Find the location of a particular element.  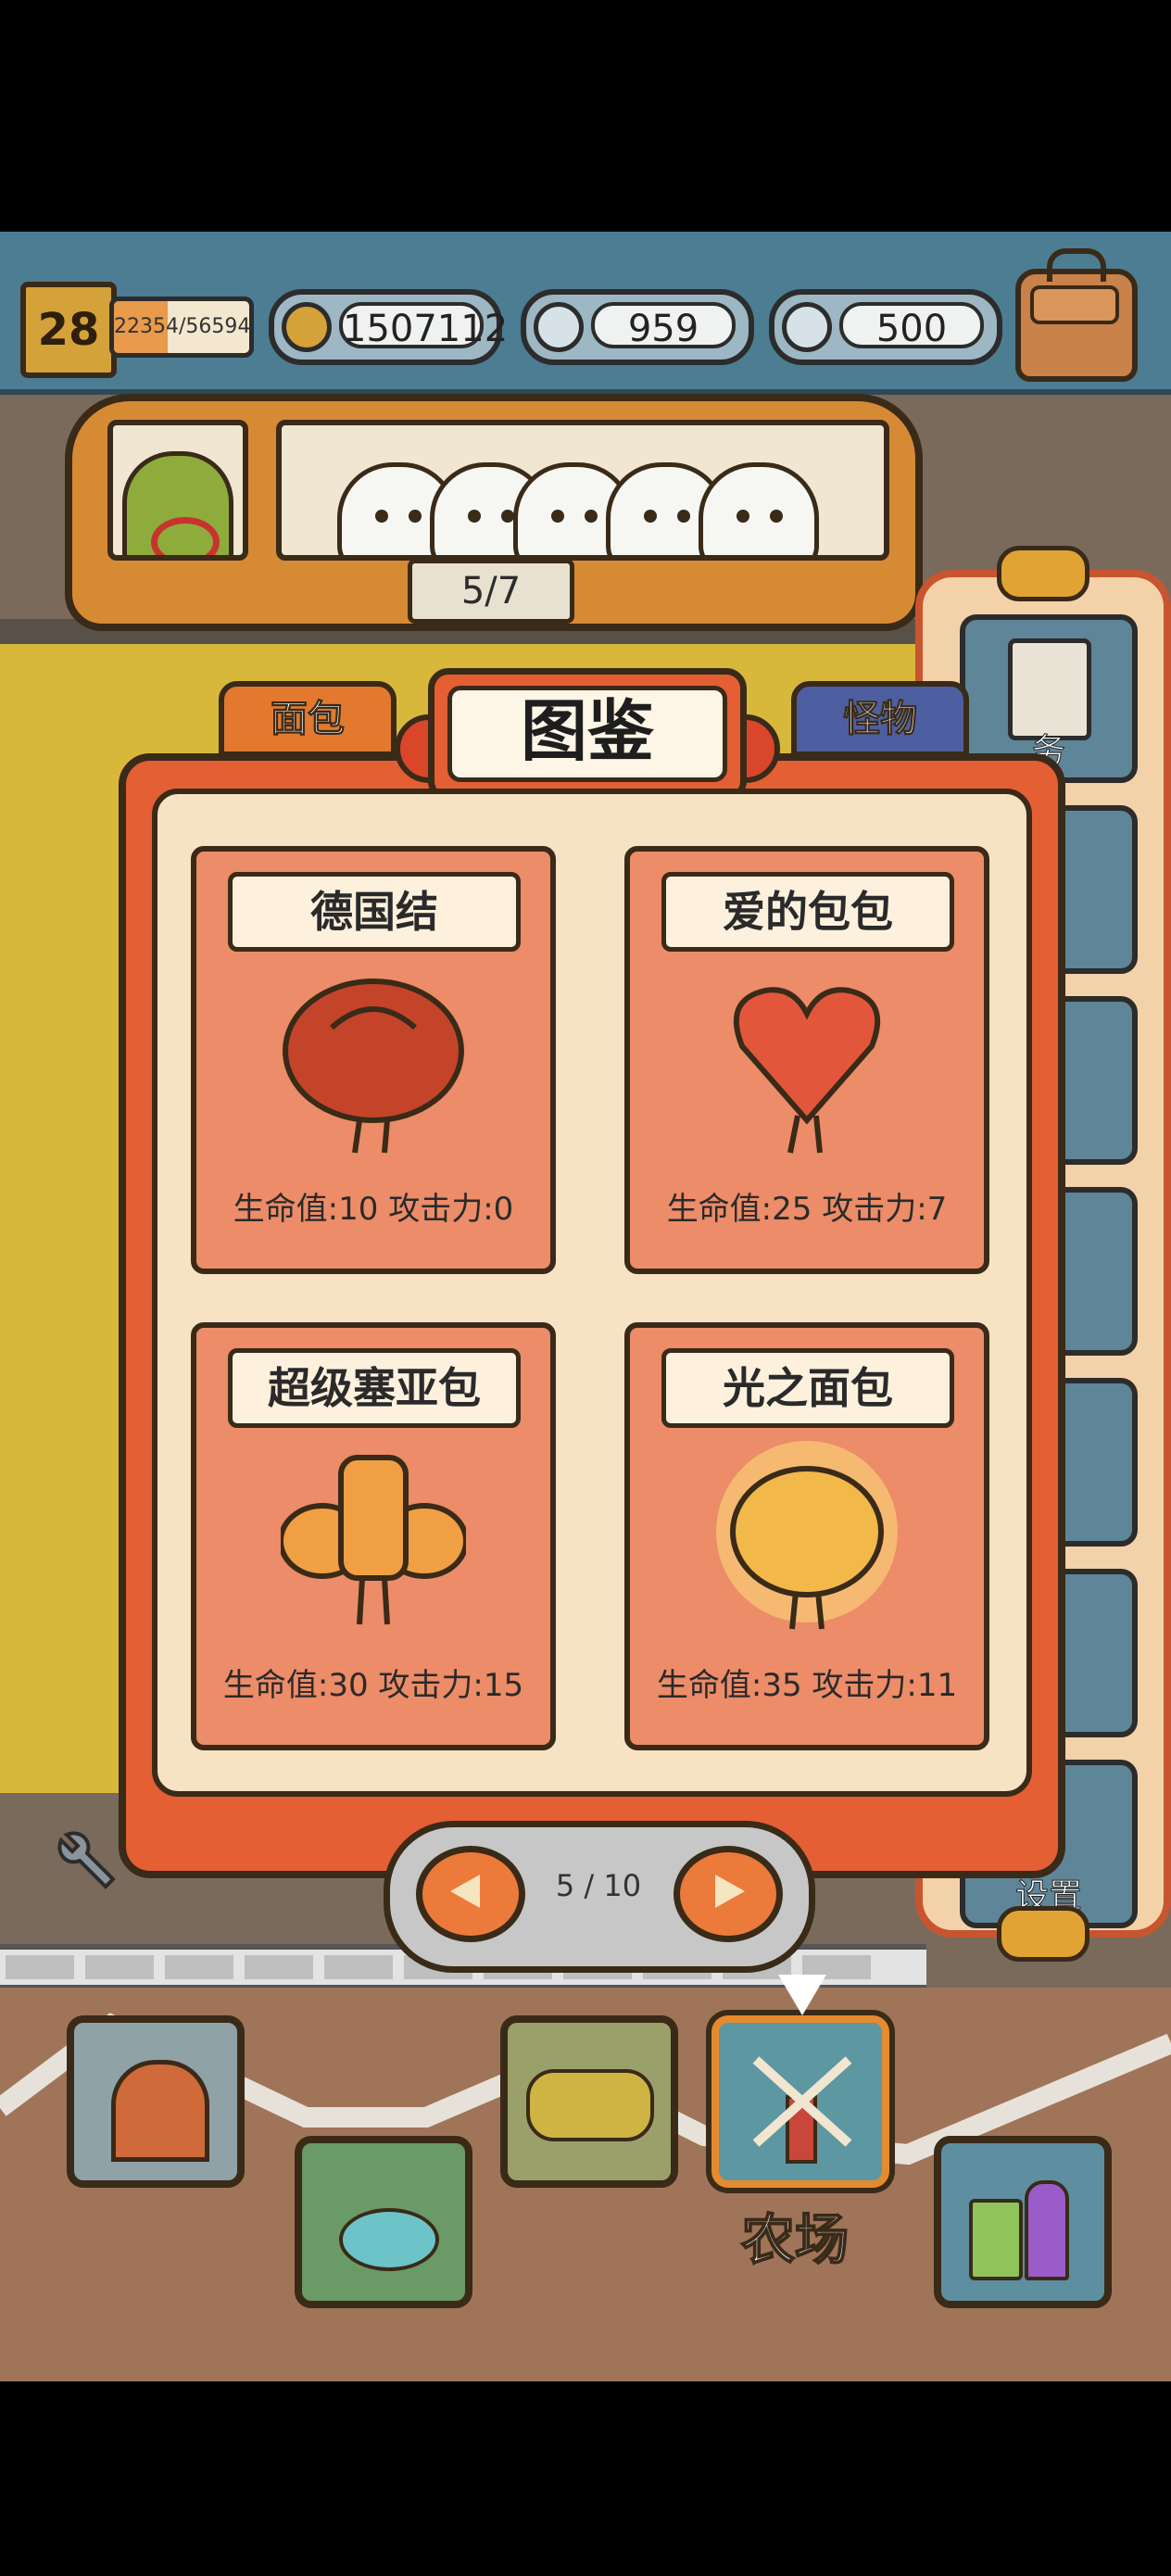

passenger-count: 5/7 is located at coordinates (491, 591).